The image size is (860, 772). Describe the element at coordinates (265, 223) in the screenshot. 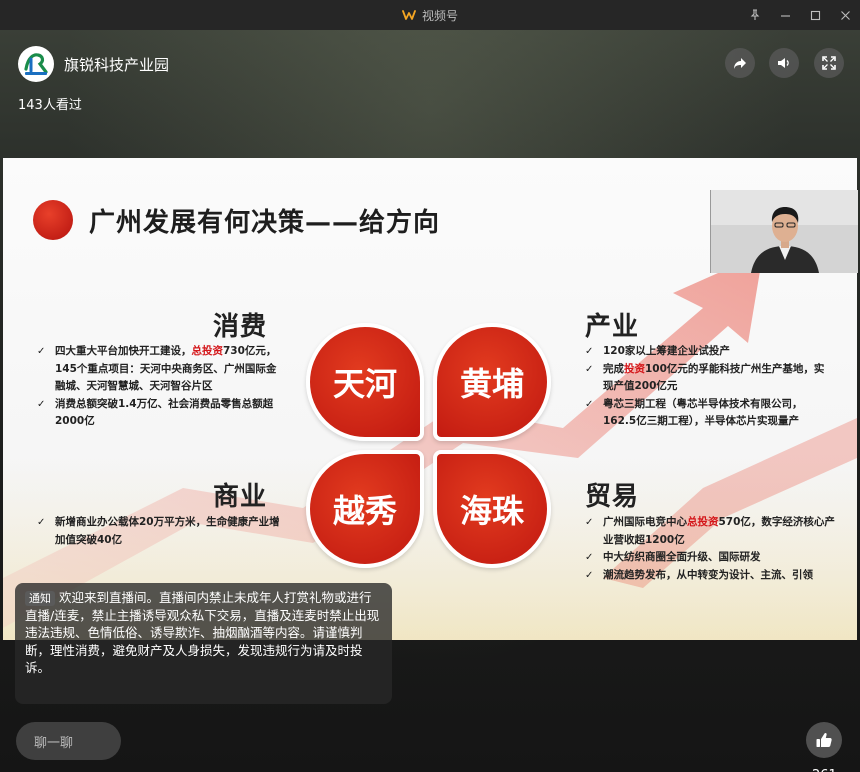

I see `slide-title: 广州发展有何决策——给方向` at that location.